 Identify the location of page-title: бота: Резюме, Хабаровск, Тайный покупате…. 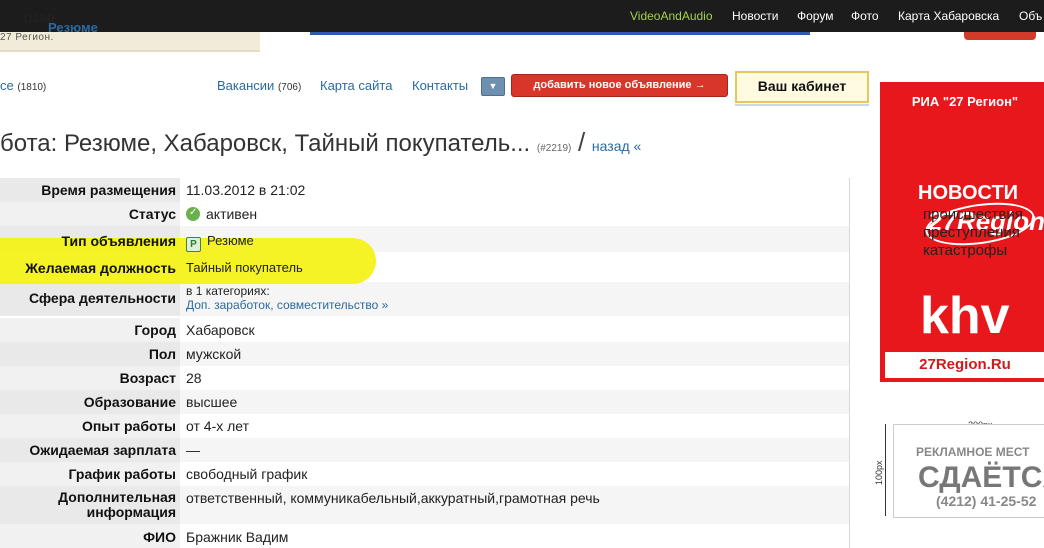
(320, 142).